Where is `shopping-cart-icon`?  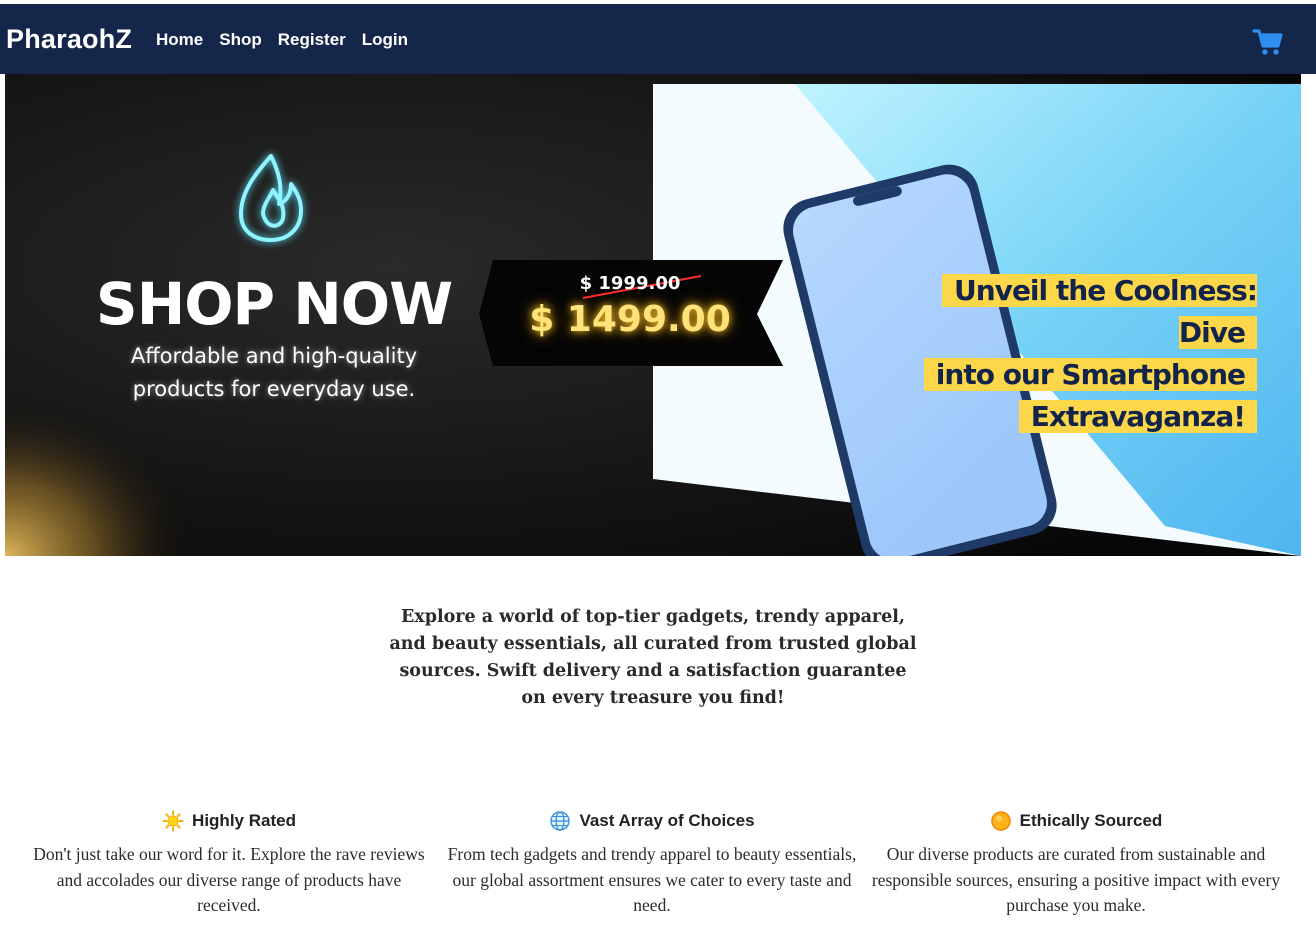 shopping-cart-icon is located at coordinates (1268, 42).